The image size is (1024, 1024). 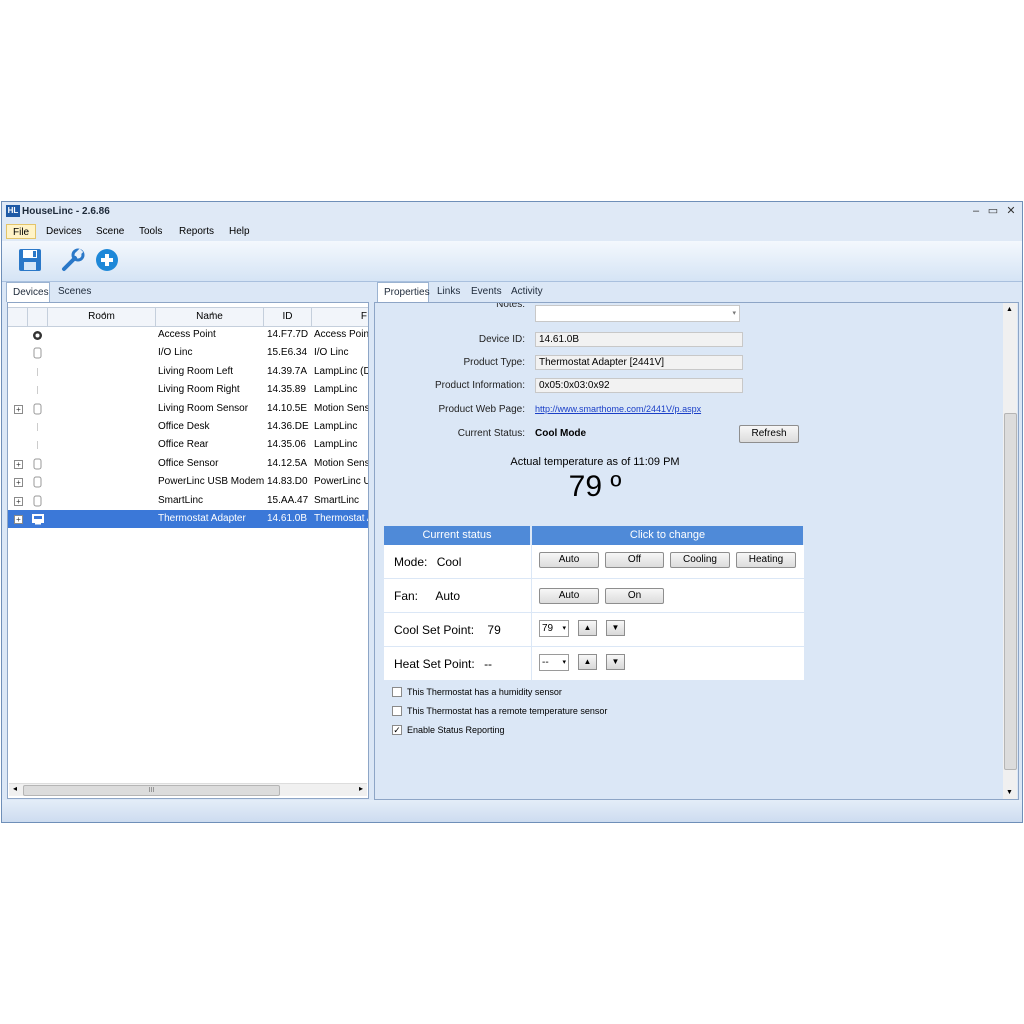 What do you see at coordinates (21, 231) in the screenshot?
I see `menu-file: File` at bounding box center [21, 231].